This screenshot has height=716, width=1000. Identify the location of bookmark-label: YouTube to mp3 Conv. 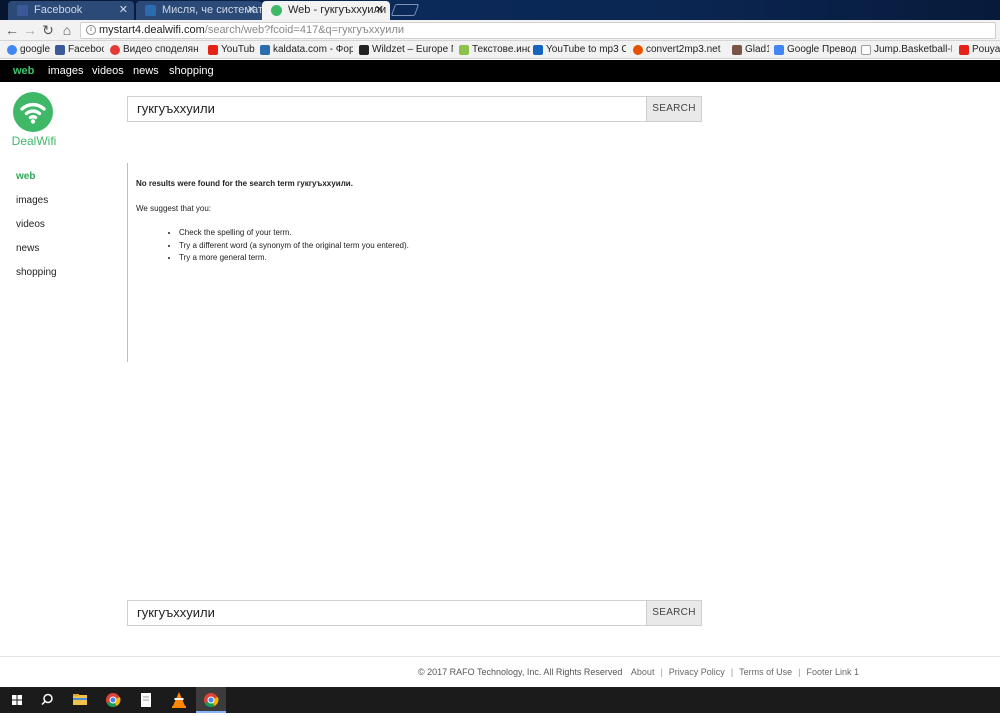
(586, 49).